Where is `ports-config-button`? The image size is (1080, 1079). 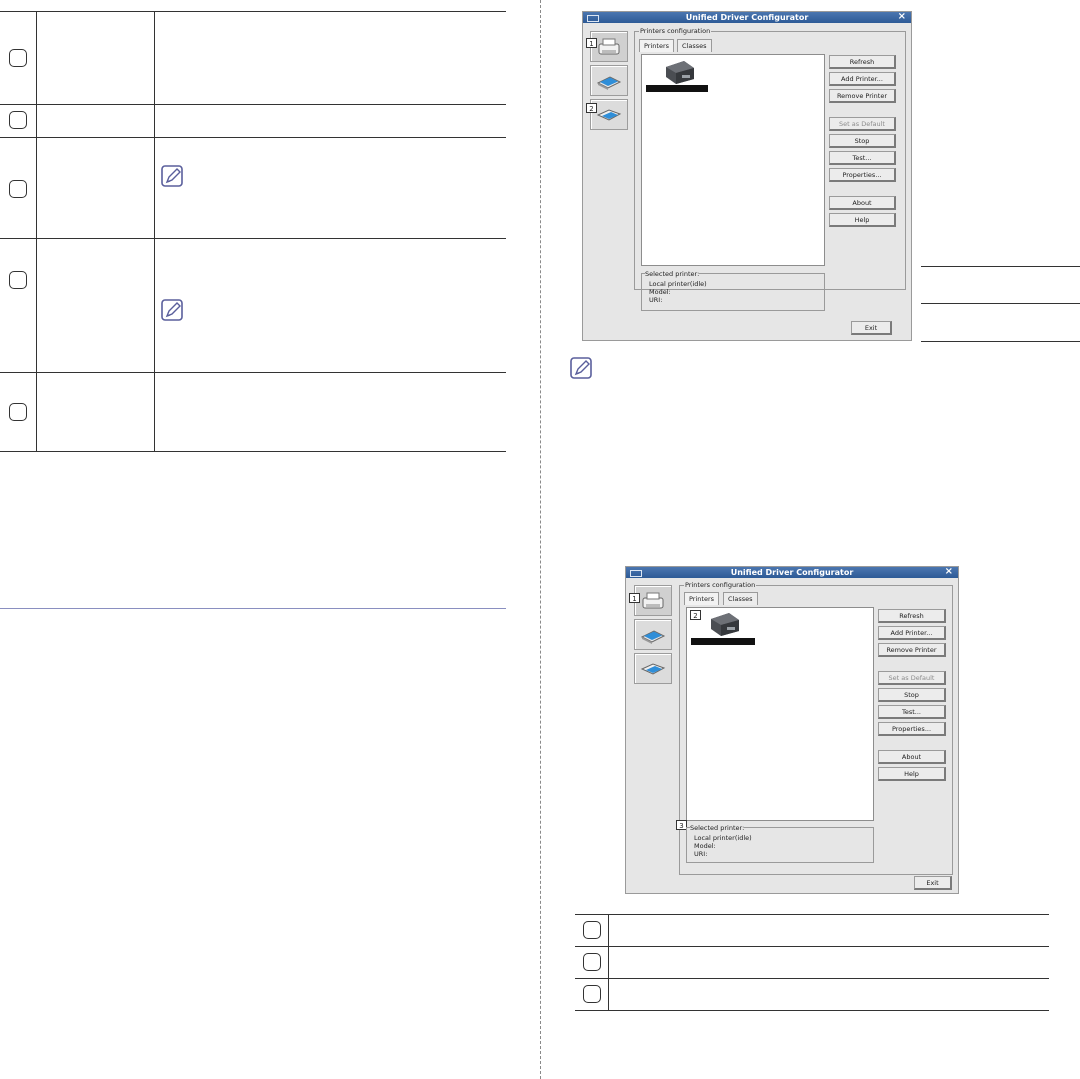
ports-config-button is located at coordinates (653, 668).